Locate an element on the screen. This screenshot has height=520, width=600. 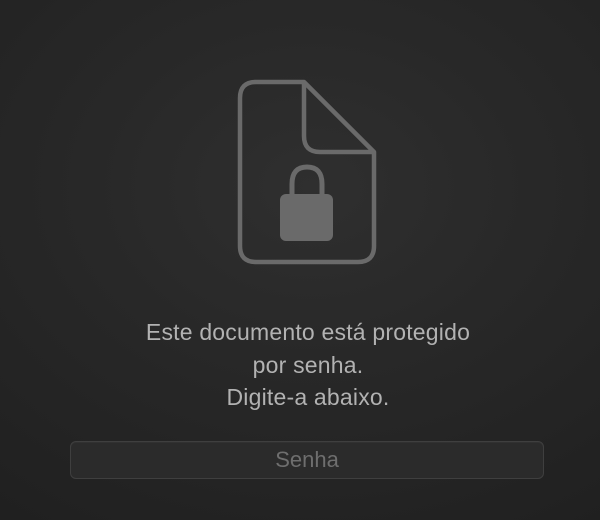
message-line-2: por senha. is located at coordinates (308, 364).